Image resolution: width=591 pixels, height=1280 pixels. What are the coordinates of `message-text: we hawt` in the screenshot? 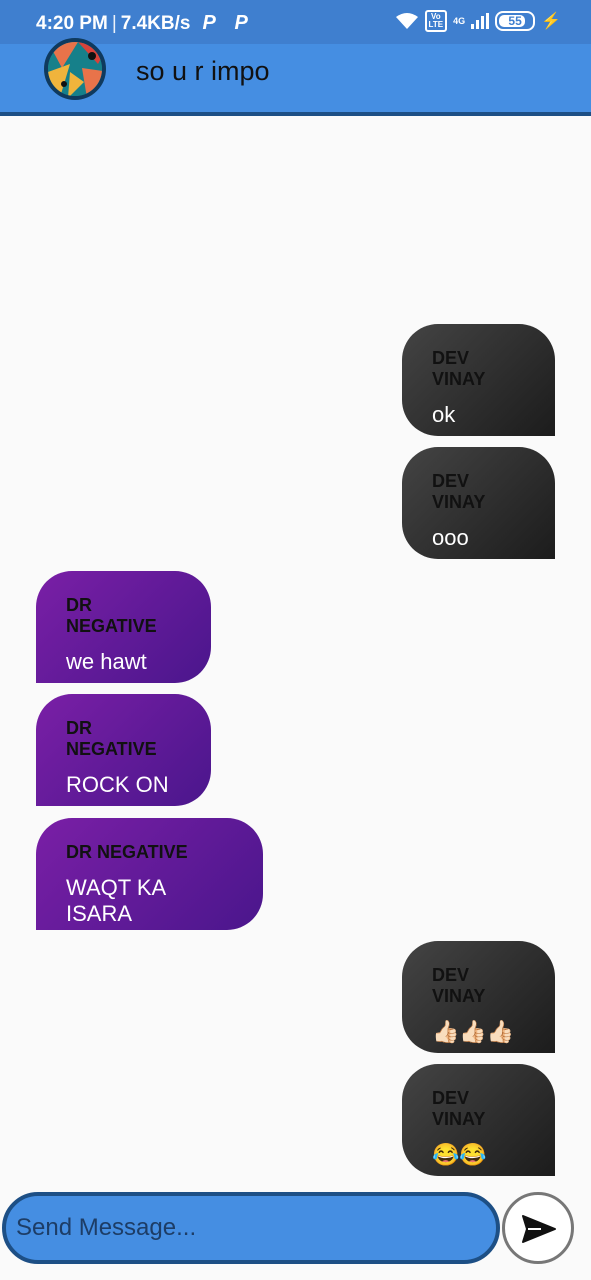 It's located at (106, 661).